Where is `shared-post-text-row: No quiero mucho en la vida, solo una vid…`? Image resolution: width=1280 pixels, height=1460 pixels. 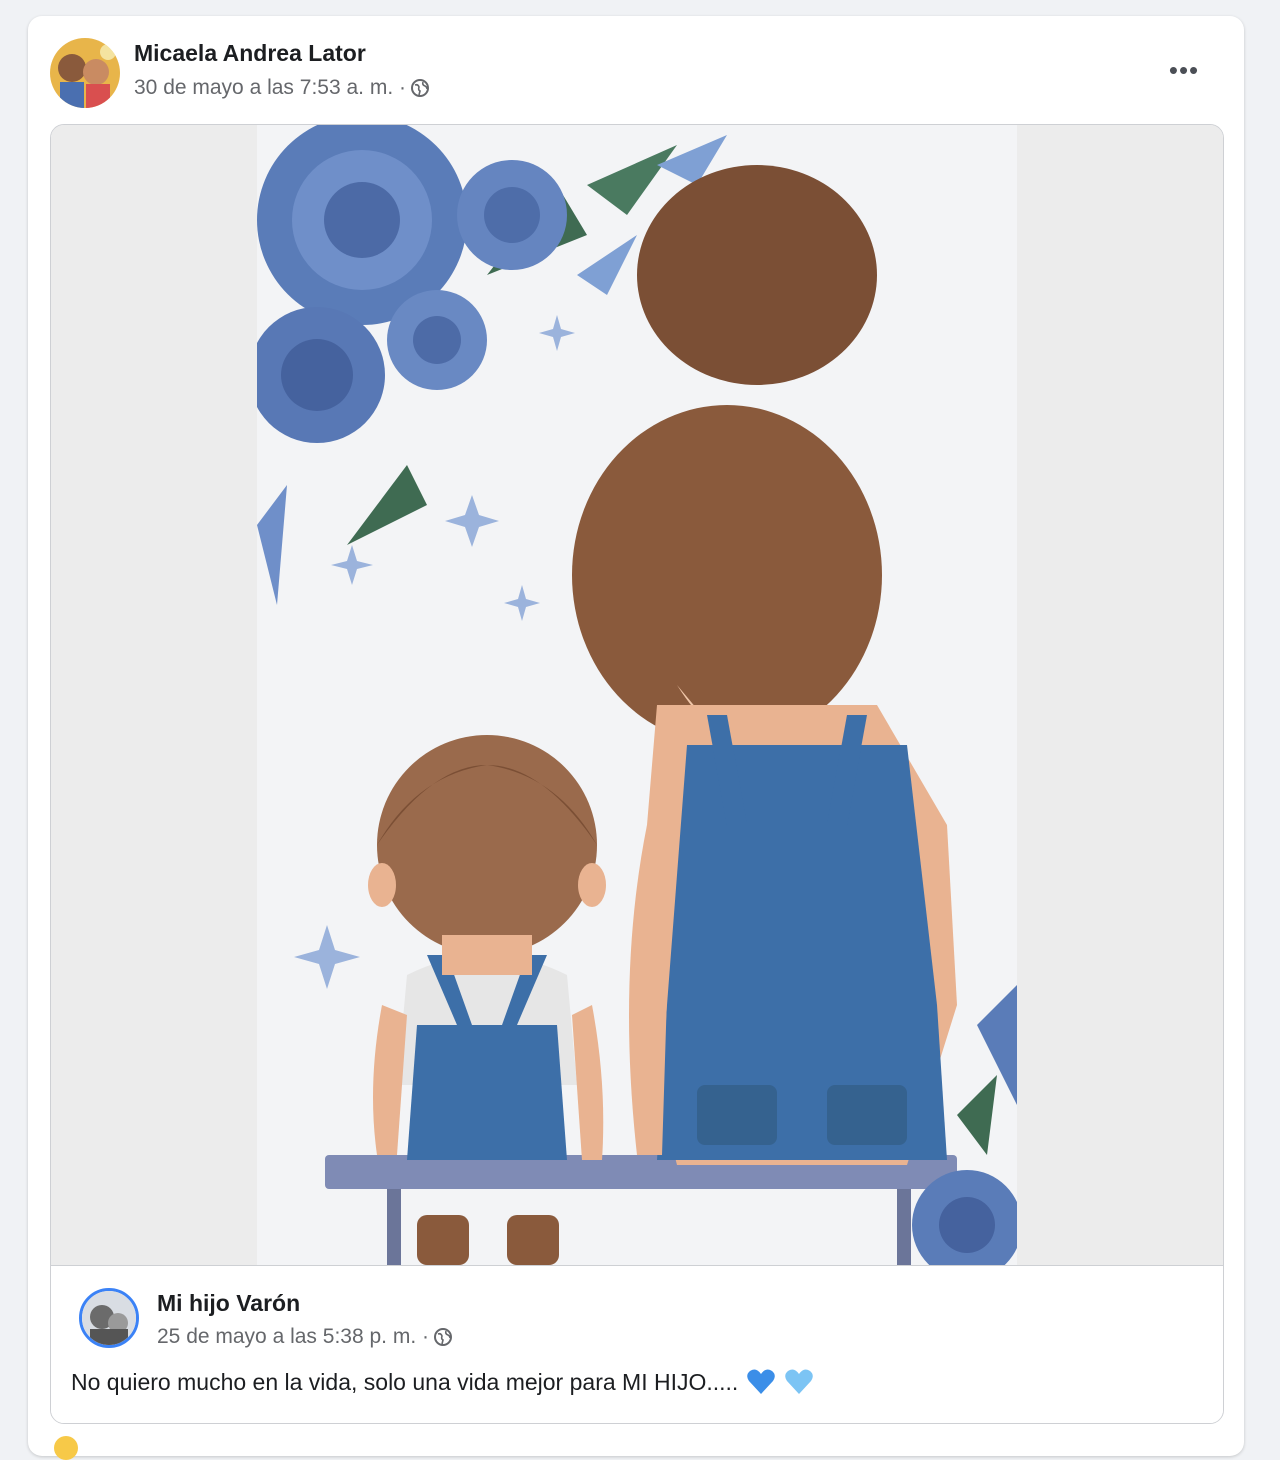
shared-post-text-row: No quiero mucho en la vida, solo una vid… is located at coordinates (442, 1382).